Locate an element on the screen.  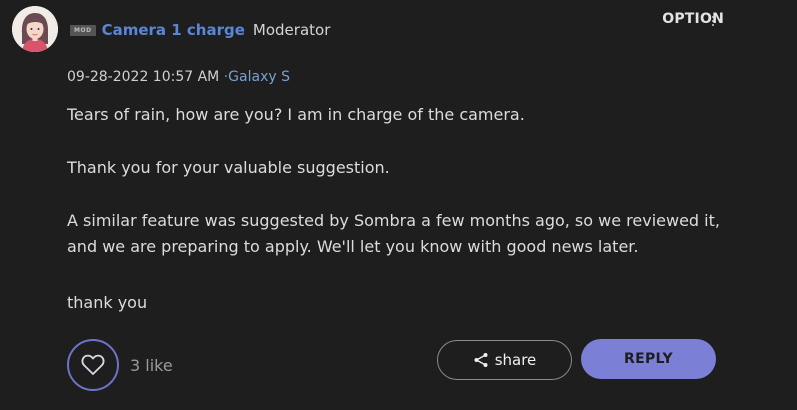
avatar-illustration is located at coordinates (35, 29).